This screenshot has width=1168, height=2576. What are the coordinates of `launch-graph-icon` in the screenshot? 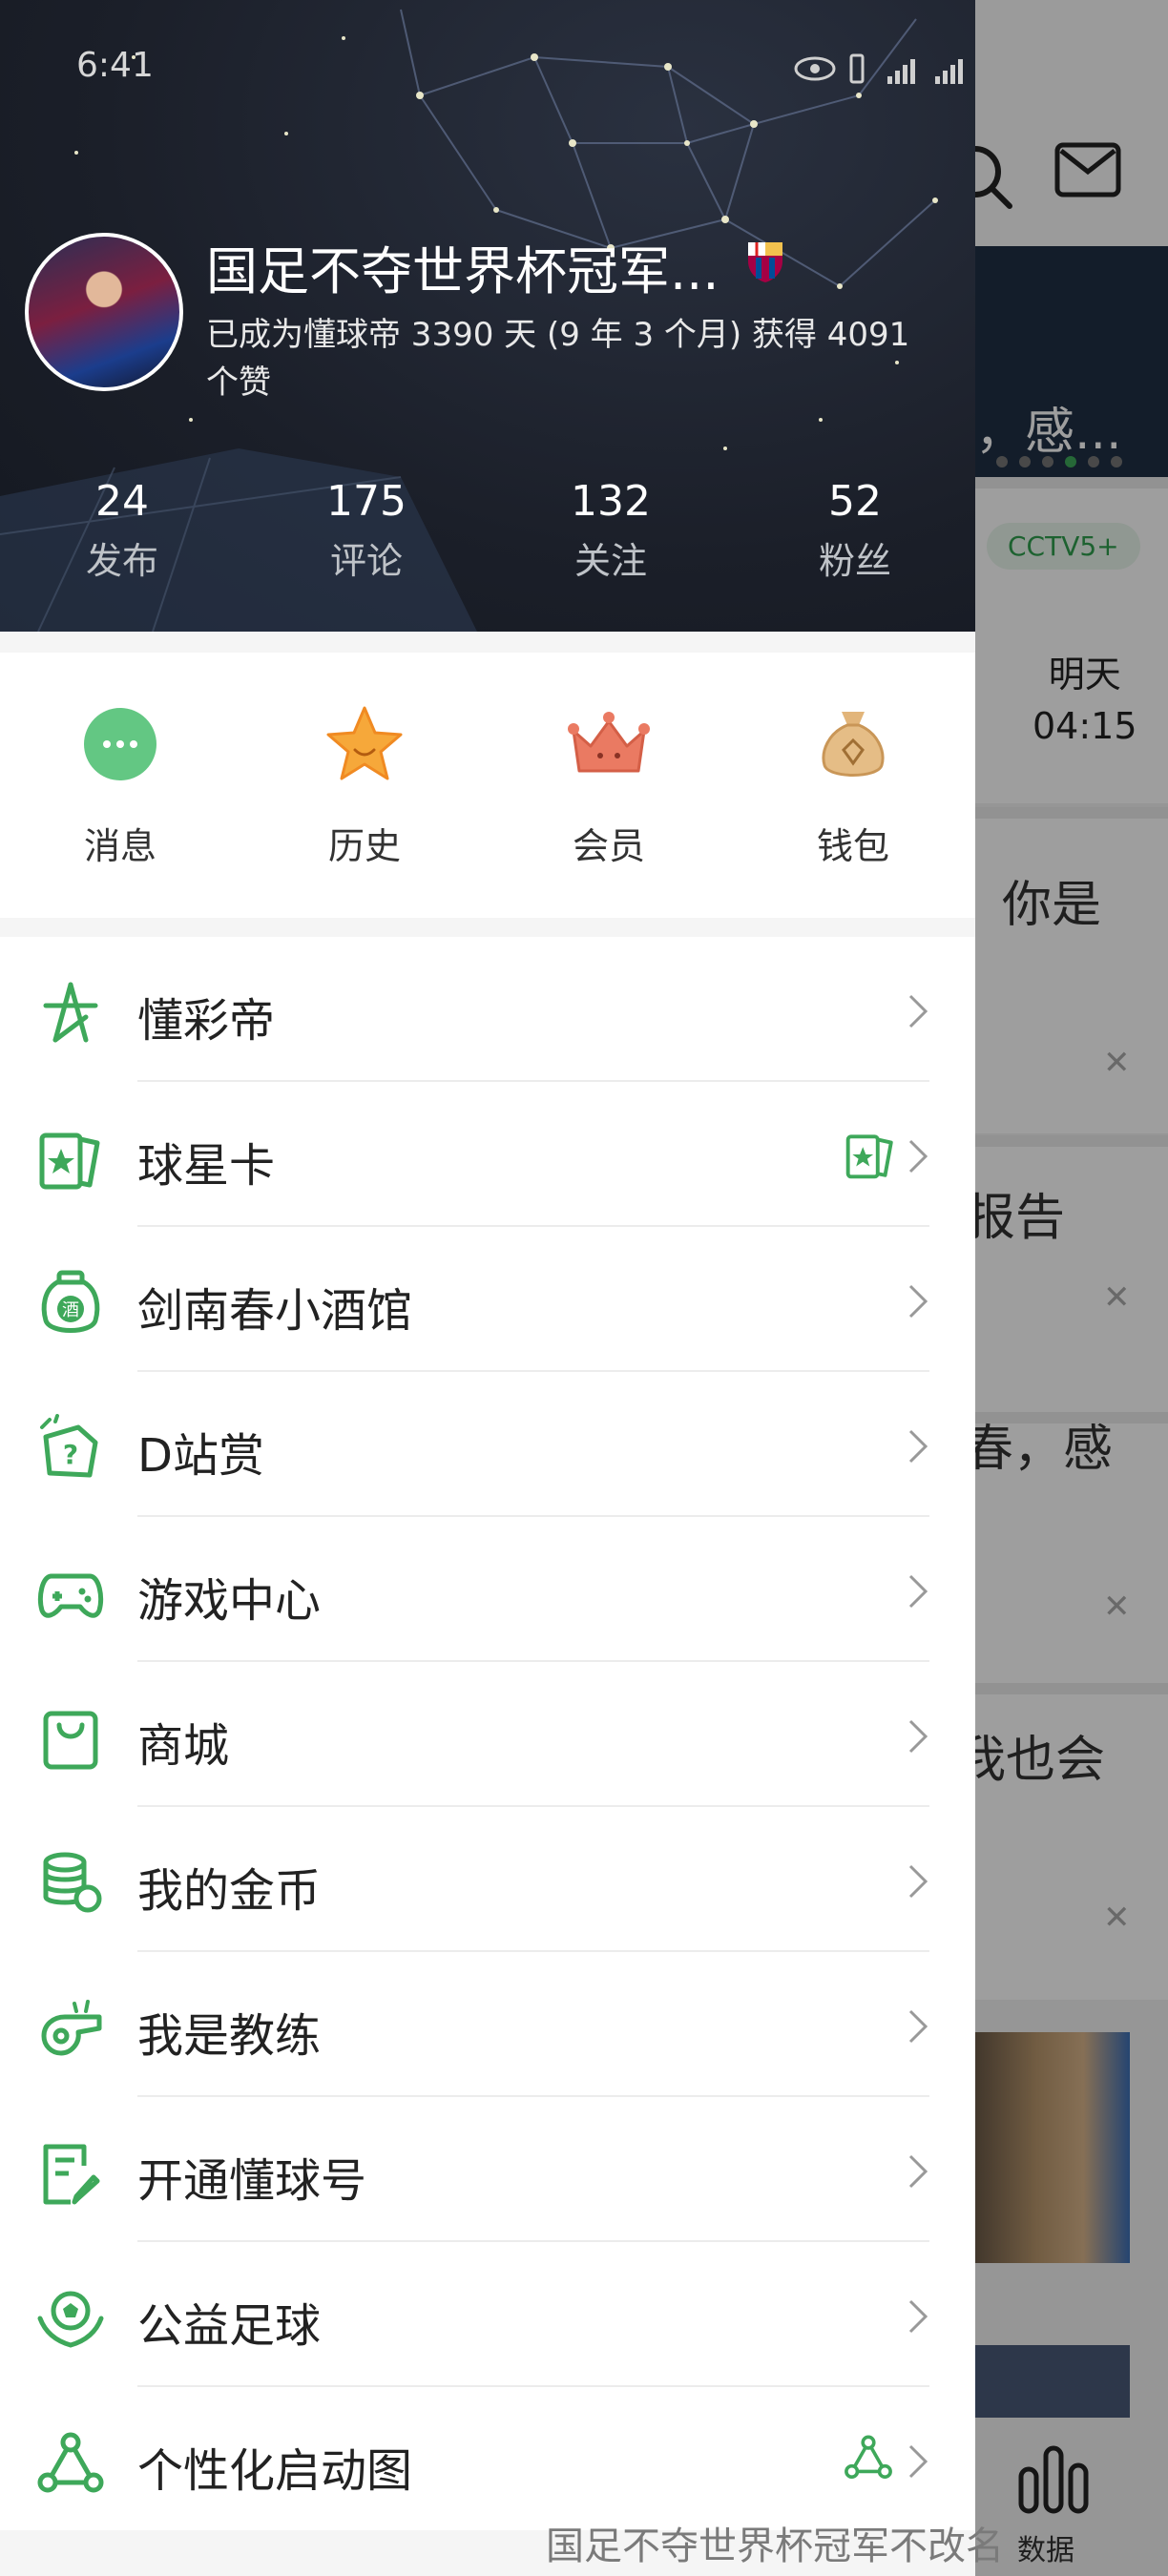 It's located at (70, 2462).